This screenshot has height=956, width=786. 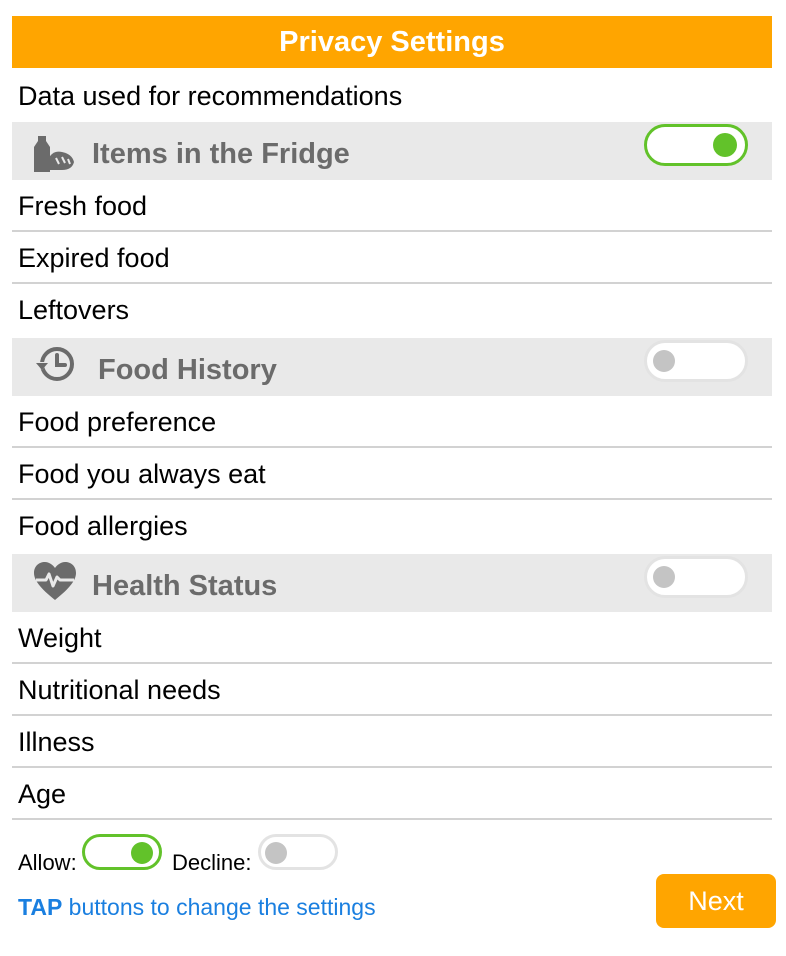 I want to click on section-label: Health Status, so click(x=185, y=586).